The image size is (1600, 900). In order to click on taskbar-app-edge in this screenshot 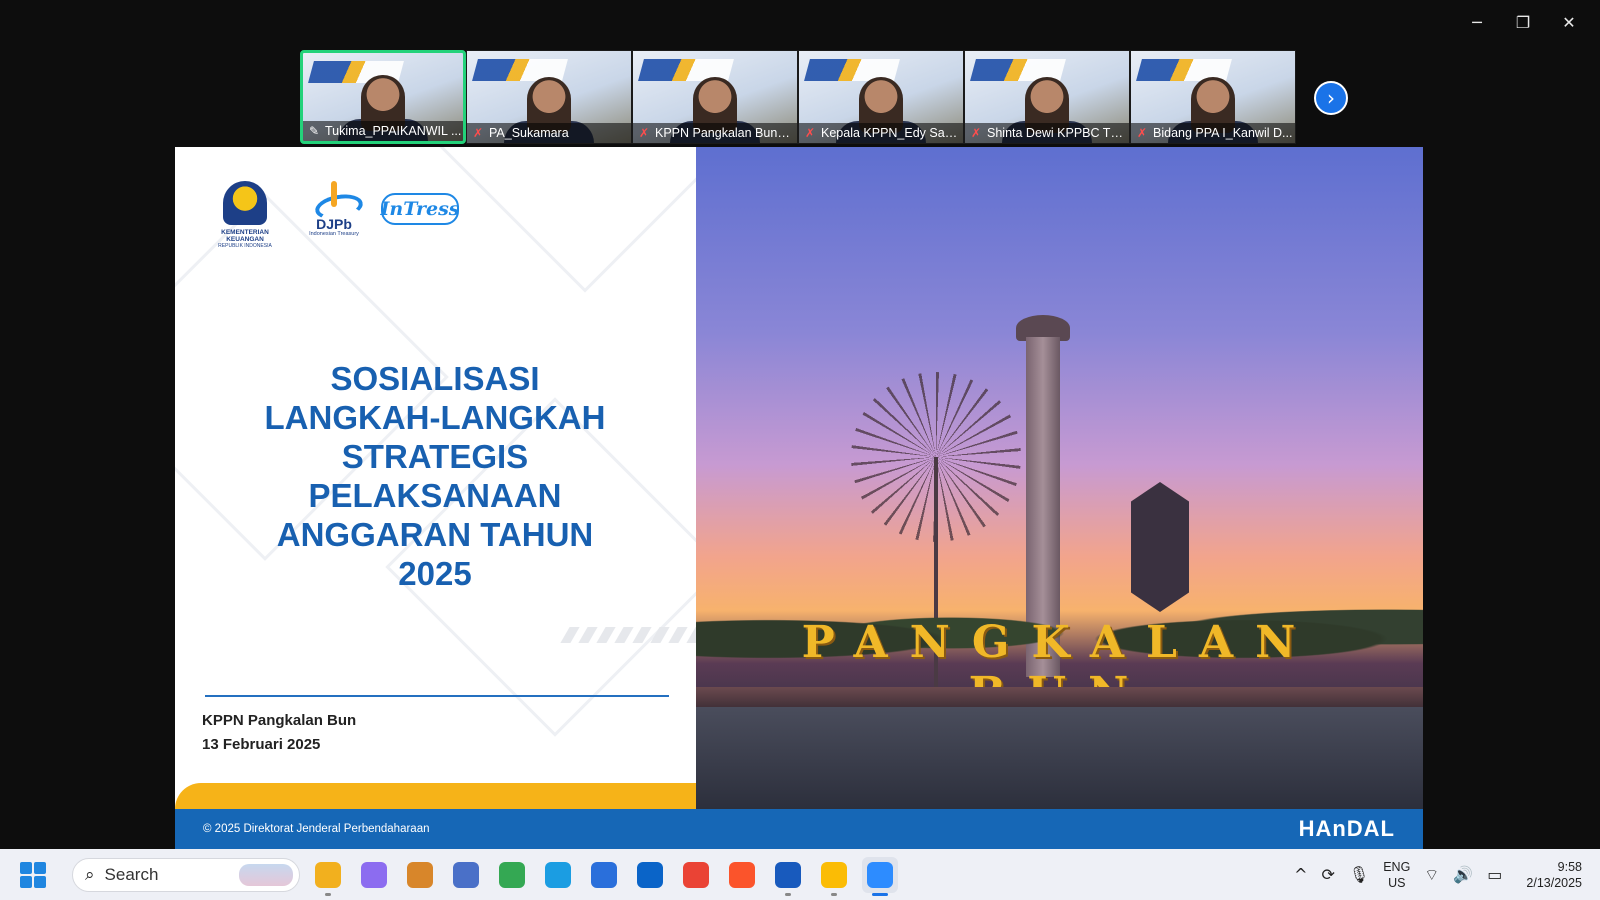, I will do `click(558, 875)`.